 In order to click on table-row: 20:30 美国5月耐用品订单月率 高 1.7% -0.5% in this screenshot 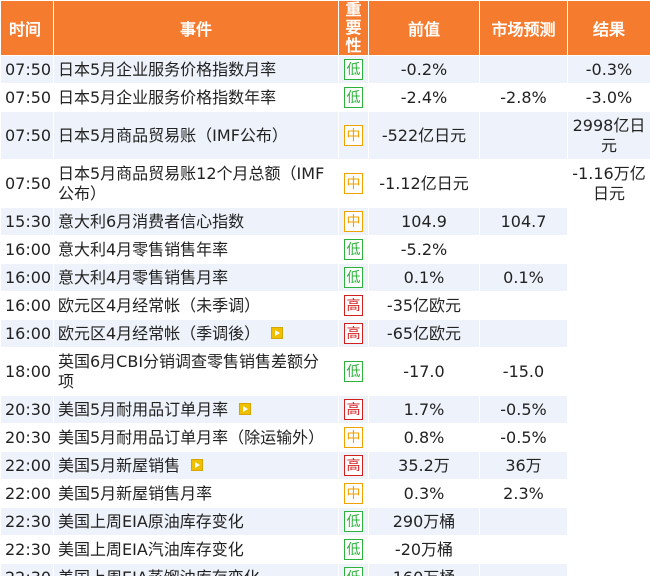, I will do `click(325, 409)`.